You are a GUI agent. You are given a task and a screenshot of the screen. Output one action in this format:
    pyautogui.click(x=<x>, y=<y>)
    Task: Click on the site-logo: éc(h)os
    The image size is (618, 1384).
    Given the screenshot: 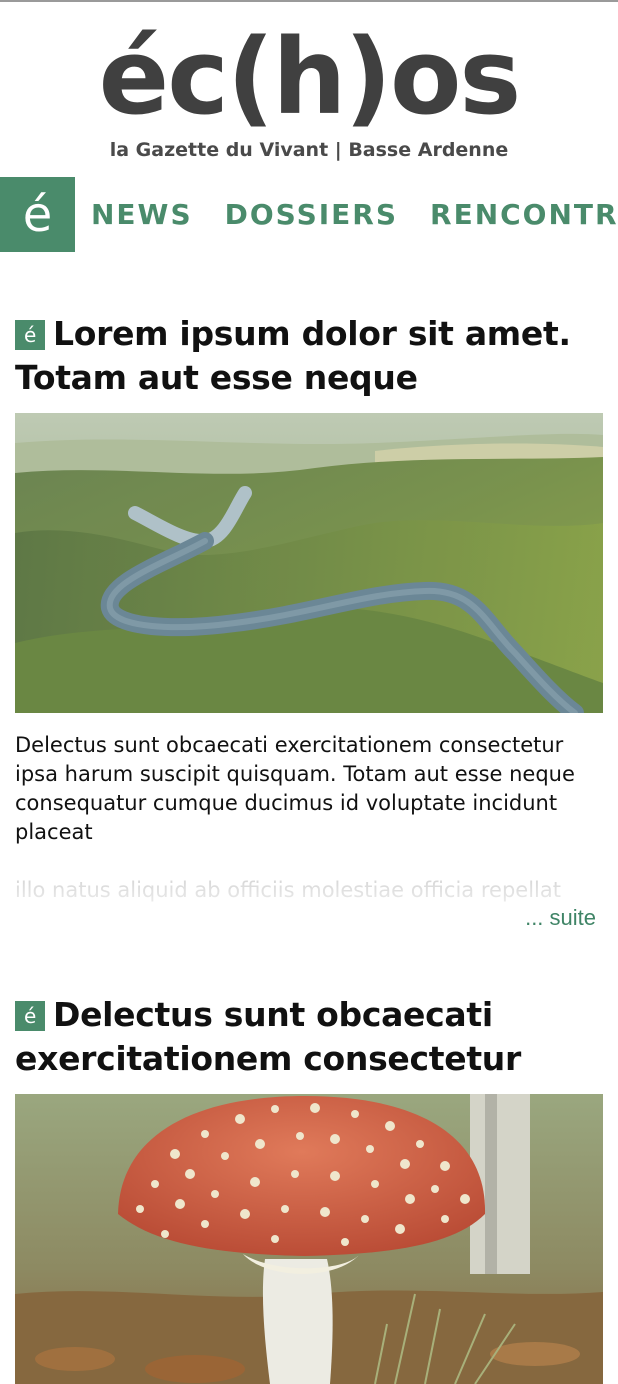 What is the action you would take?
    pyautogui.click(x=309, y=77)
    